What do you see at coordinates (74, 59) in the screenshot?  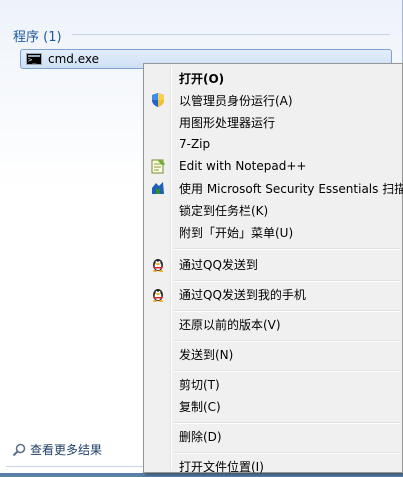 I see `search-result-label: cmd.exe` at bounding box center [74, 59].